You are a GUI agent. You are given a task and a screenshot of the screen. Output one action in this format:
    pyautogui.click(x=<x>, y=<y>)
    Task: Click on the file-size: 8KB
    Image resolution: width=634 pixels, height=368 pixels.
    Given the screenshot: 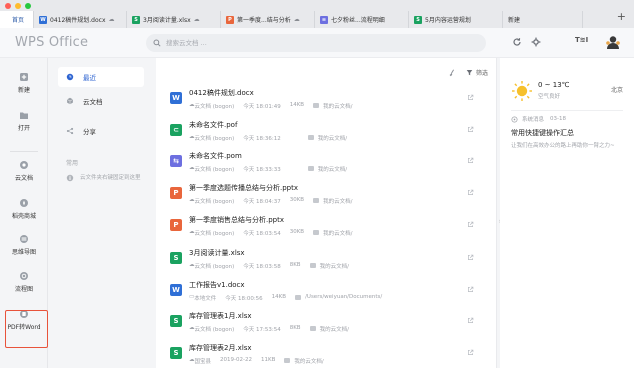 What is the action you would take?
    pyautogui.click(x=295, y=328)
    